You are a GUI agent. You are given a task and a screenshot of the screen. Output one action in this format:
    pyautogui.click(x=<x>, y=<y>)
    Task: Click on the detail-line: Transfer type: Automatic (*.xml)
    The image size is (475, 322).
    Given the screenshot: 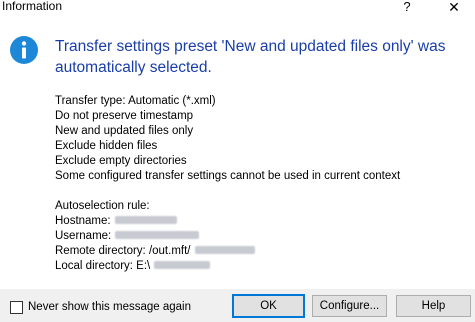 What is the action you would take?
    pyautogui.click(x=135, y=101)
    